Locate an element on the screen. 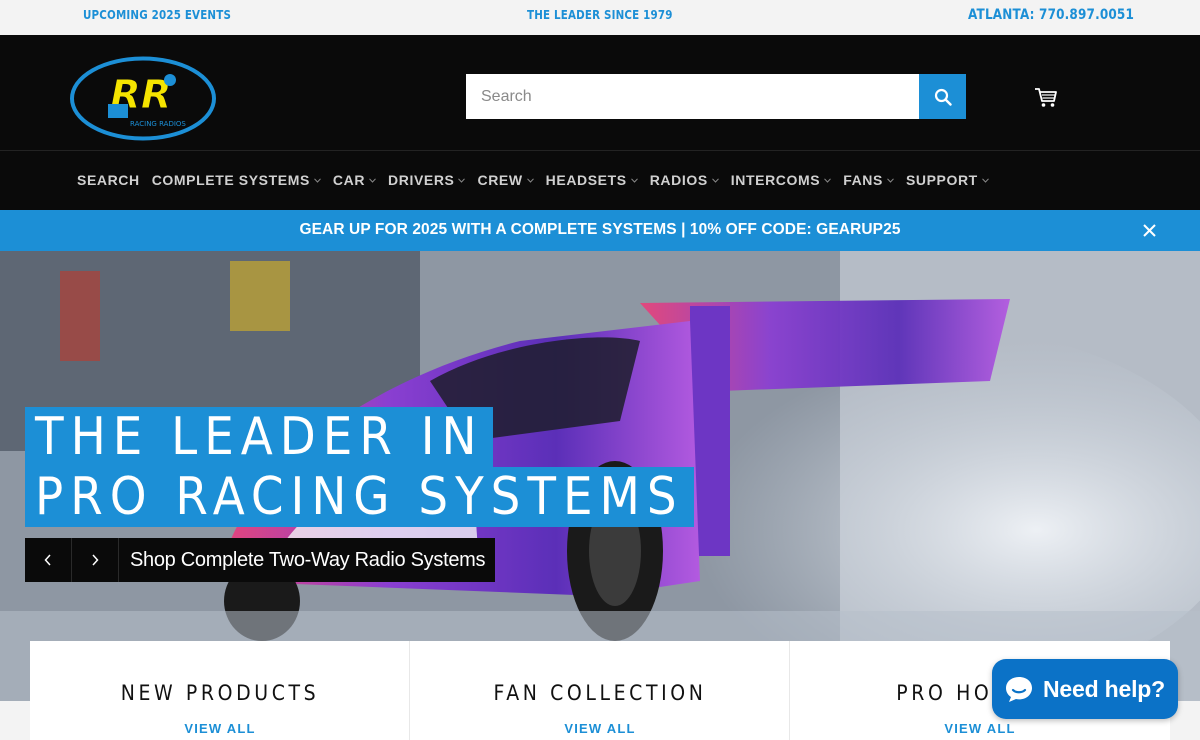  hero-title-line-2: PRO RACING SYSTEMS is located at coordinates (359, 497).